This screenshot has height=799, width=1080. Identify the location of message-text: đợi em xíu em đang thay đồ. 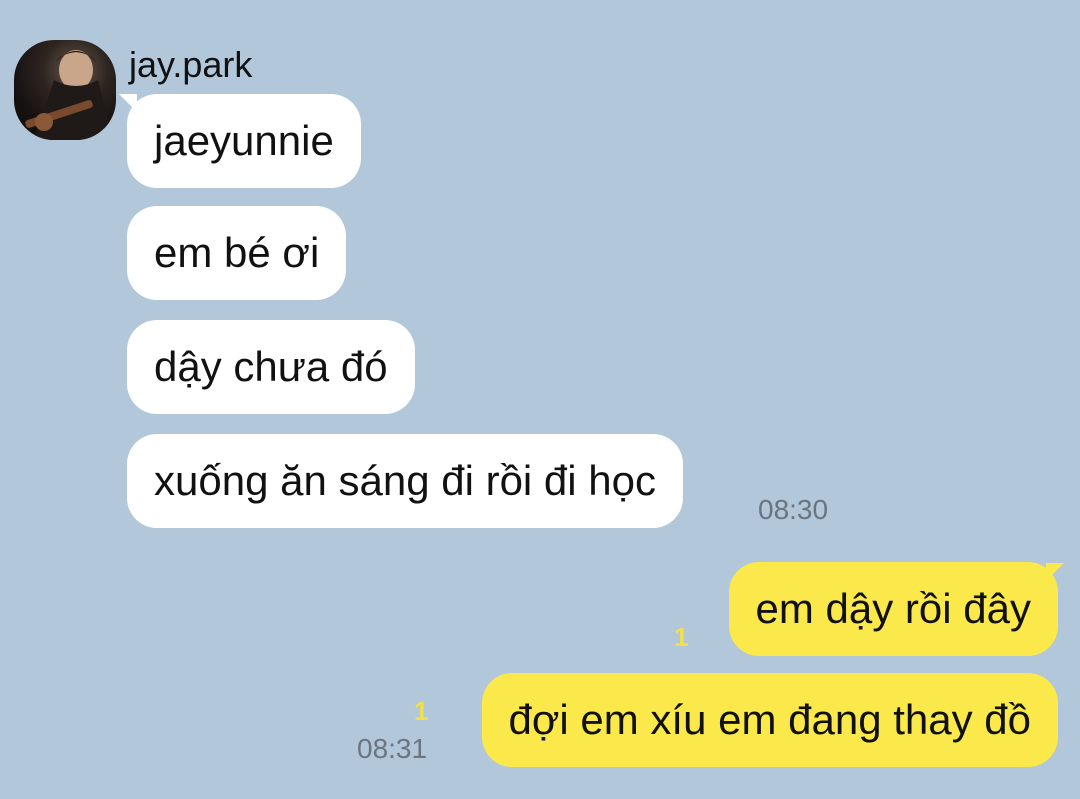
(770, 719).